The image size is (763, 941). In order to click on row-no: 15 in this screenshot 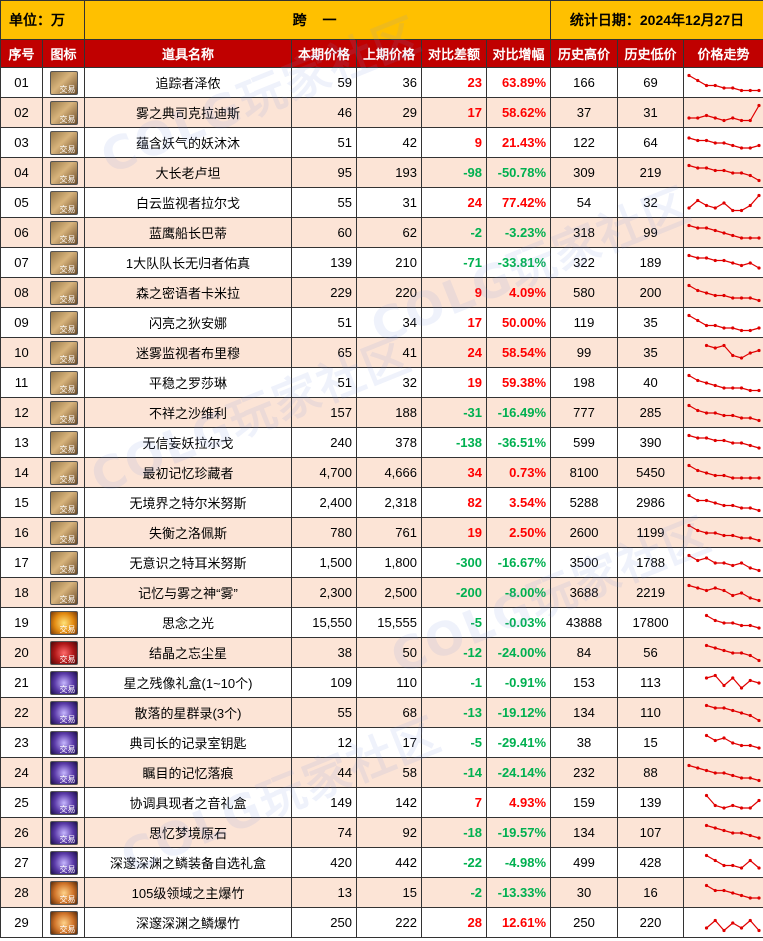, I will do `click(21, 502)`.